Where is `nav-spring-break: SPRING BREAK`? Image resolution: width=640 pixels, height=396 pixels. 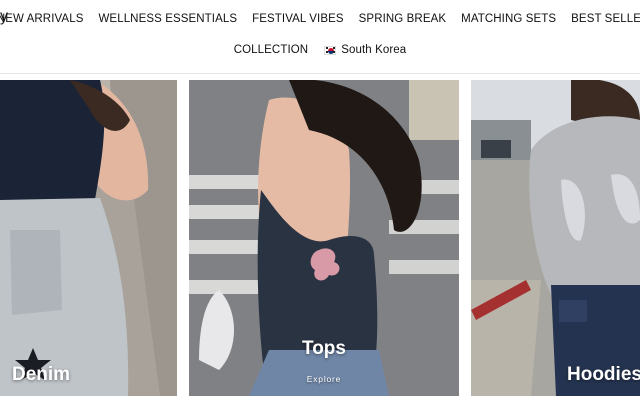
nav-spring-break: SPRING BREAK is located at coordinates (402, 19).